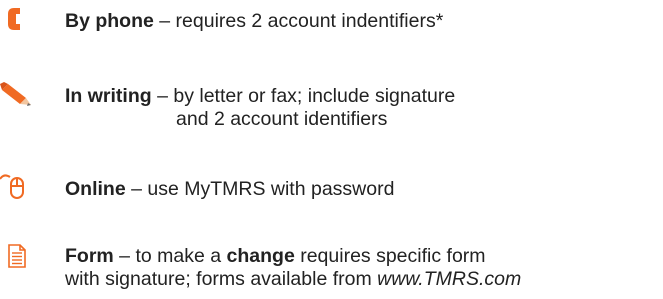  I want to click on phone-description: requires 2 account indentifiers*, so click(309, 21).